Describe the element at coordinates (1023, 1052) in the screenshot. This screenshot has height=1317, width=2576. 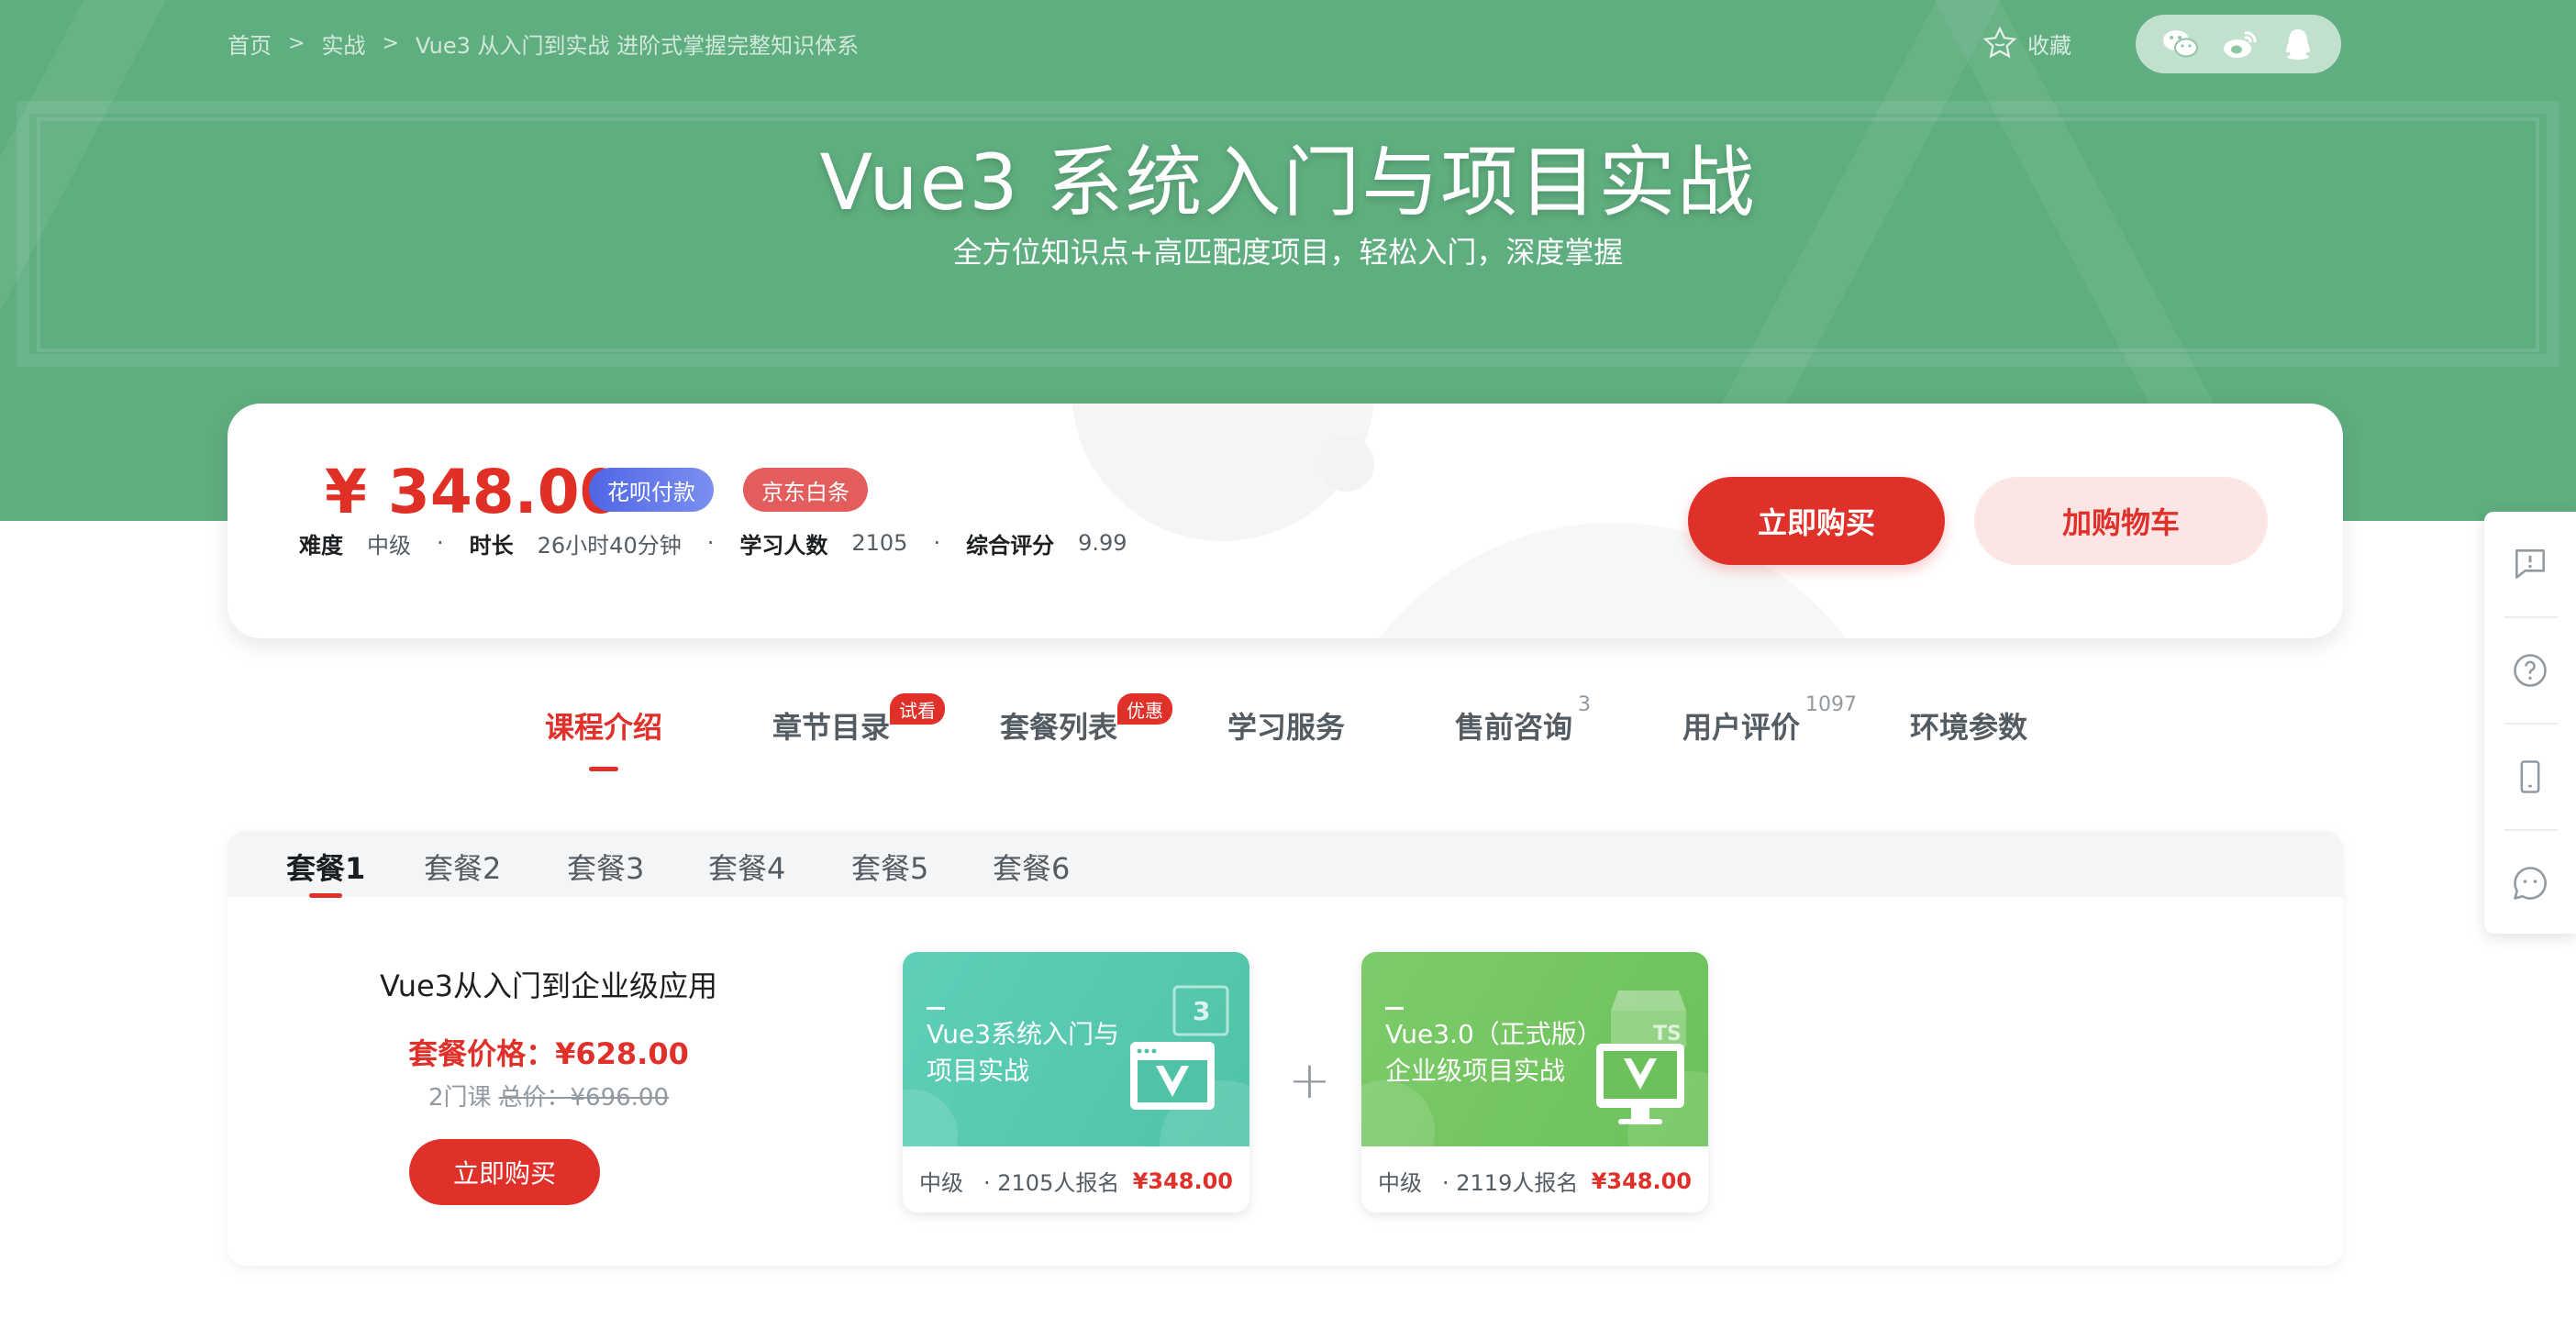
I see `course-cover-title: Vue3系统入门与项目实战` at that location.